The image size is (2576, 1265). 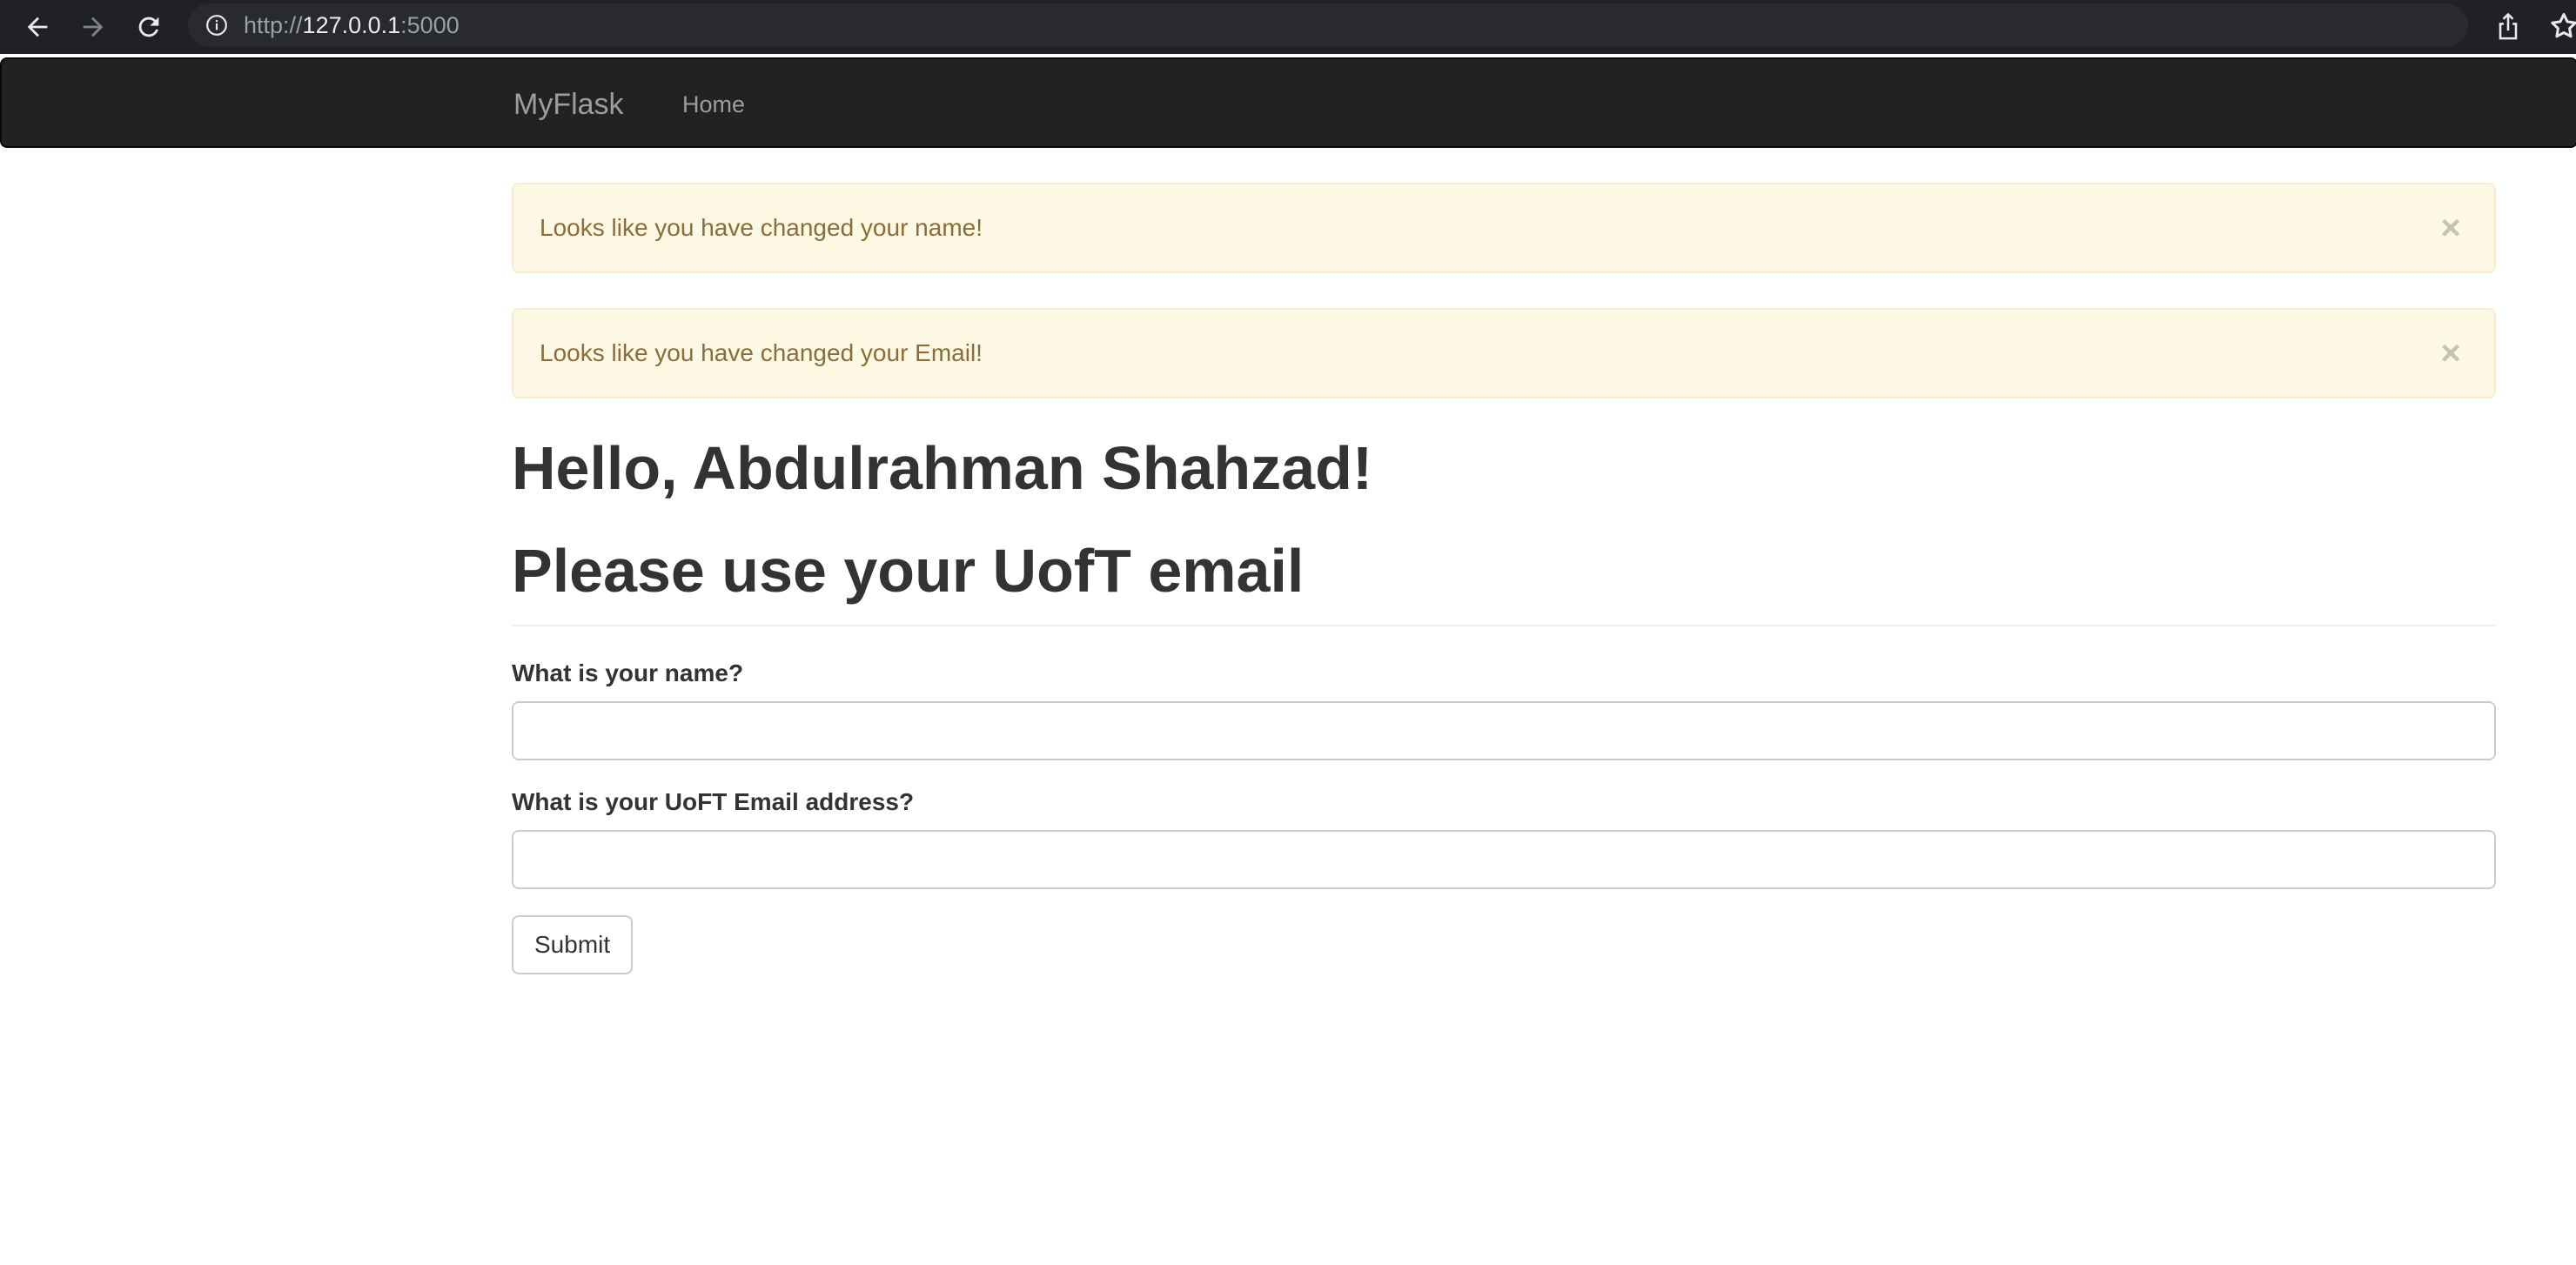 What do you see at coordinates (2562, 26) in the screenshot?
I see `bookmark-star-icon` at bounding box center [2562, 26].